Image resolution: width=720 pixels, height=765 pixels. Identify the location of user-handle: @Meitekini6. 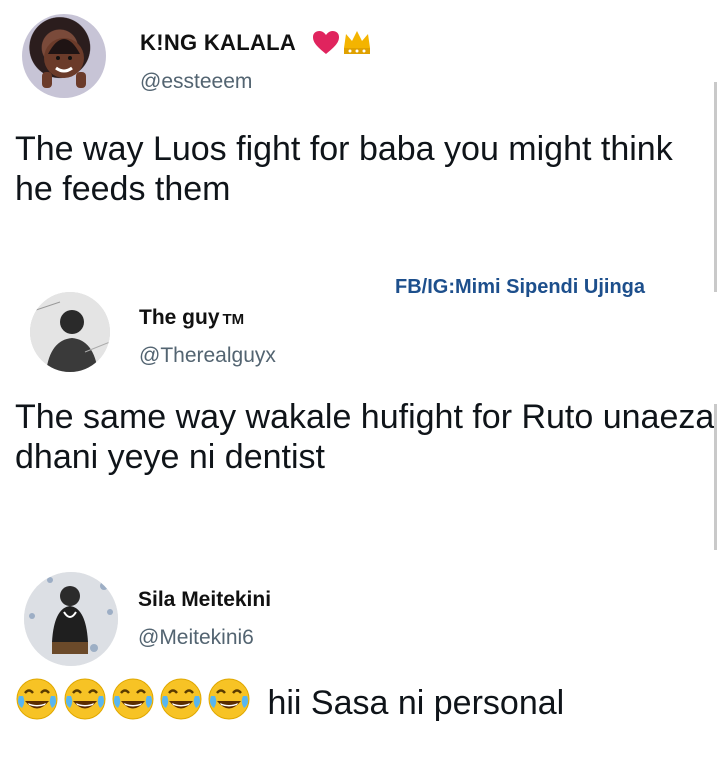
(196, 638).